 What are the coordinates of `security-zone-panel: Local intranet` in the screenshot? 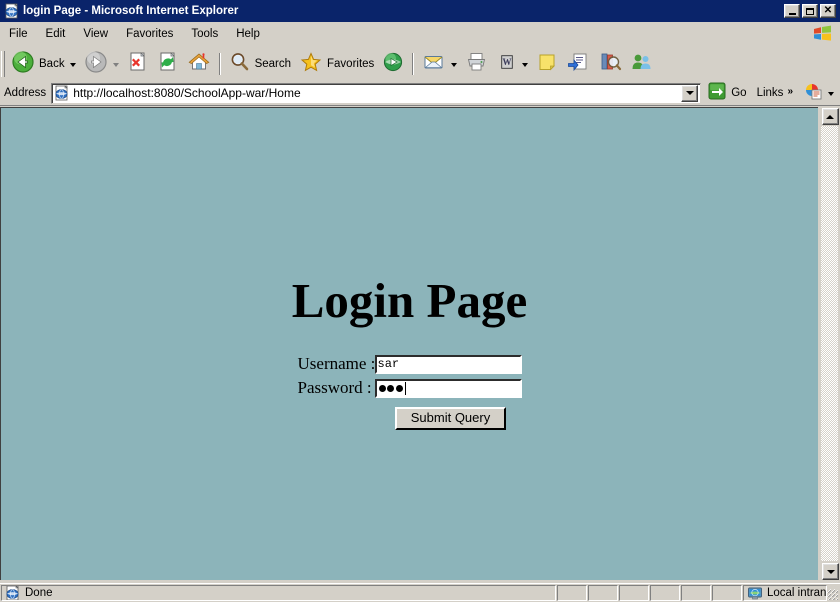 It's located at (785, 593).